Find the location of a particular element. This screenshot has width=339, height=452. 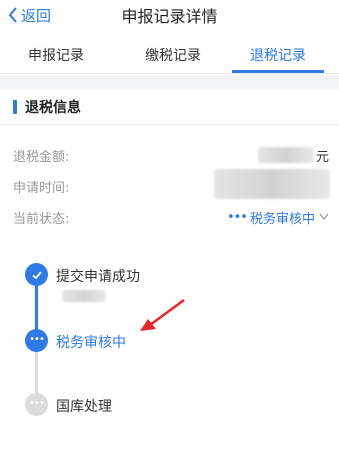

refund-amount-value-redacted is located at coordinates (286, 155).